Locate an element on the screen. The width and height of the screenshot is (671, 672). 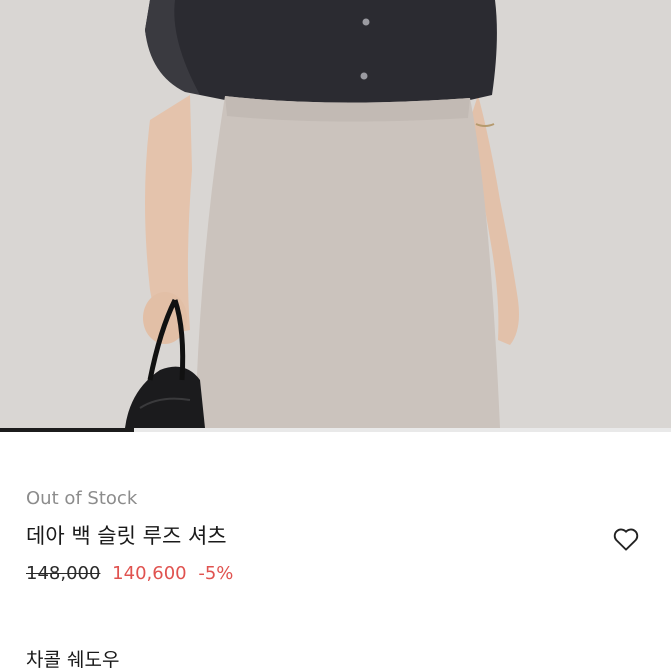
price-row: 148,000 140,600 -5% is located at coordinates (129, 573).